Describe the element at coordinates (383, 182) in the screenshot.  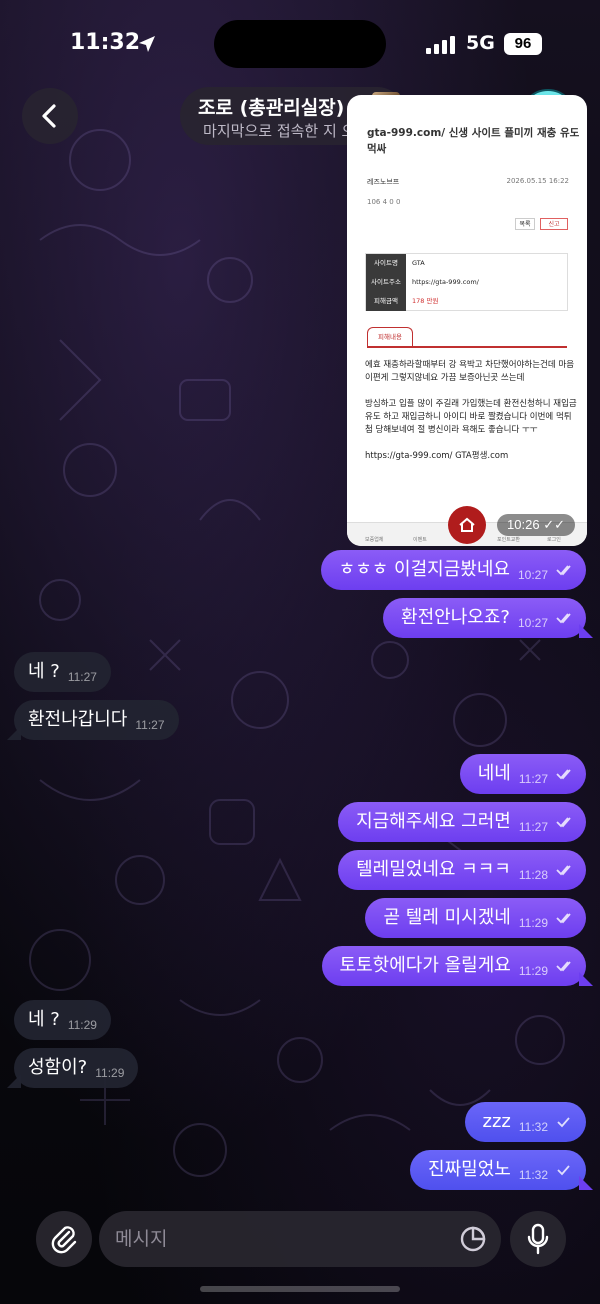
I see `post-author: 레즈노브프` at that location.